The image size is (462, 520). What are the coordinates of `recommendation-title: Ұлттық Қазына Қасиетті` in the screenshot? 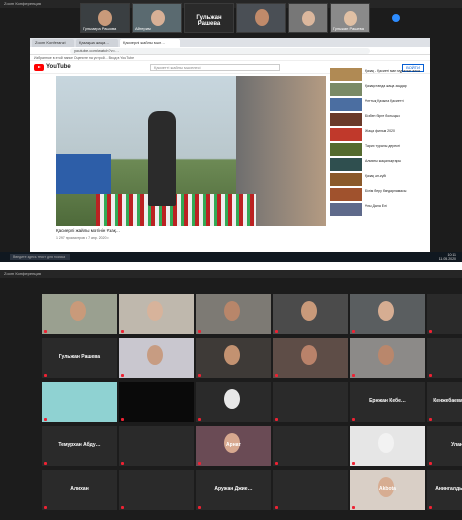 It's located at (384, 101).